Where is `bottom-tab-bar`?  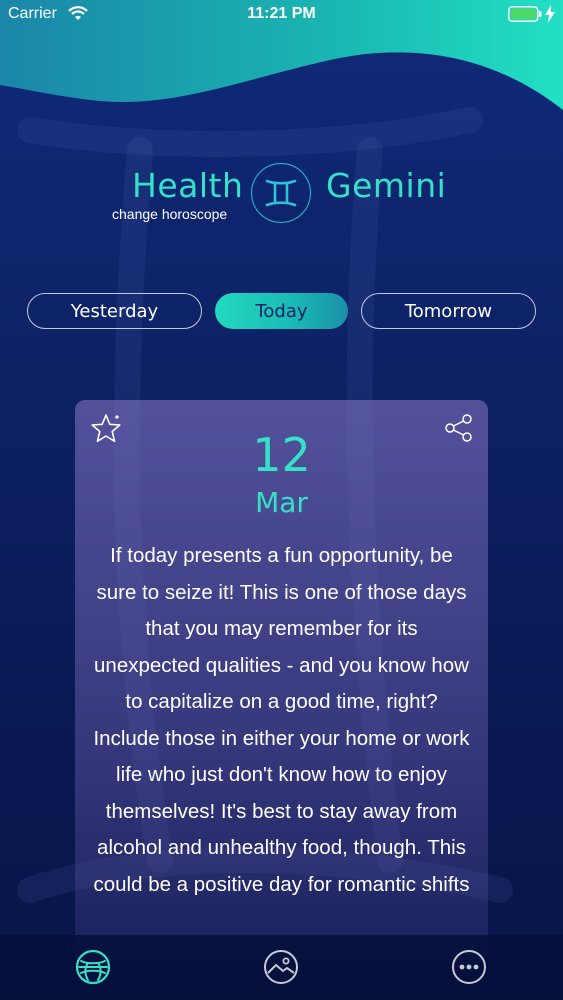
bottom-tab-bar is located at coordinates (281, 967).